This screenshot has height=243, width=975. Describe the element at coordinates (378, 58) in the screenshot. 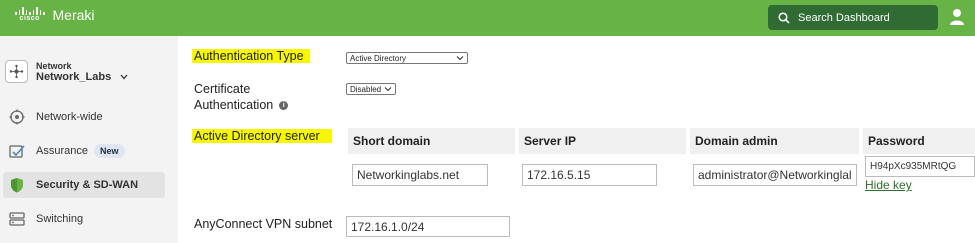

I see `authentication-type-value: Active Directory` at that location.